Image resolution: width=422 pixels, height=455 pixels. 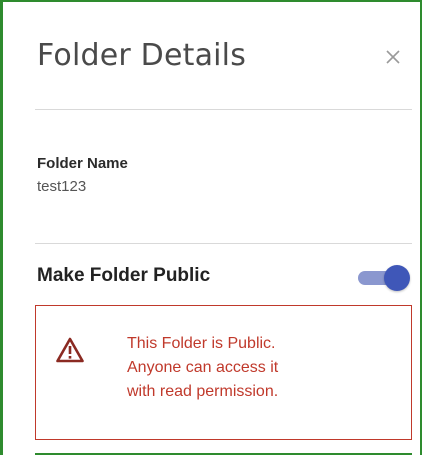 What do you see at coordinates (62, 186) in the screenshot?
I see `folder-name-value: test123` at bounding box center [62, 186].